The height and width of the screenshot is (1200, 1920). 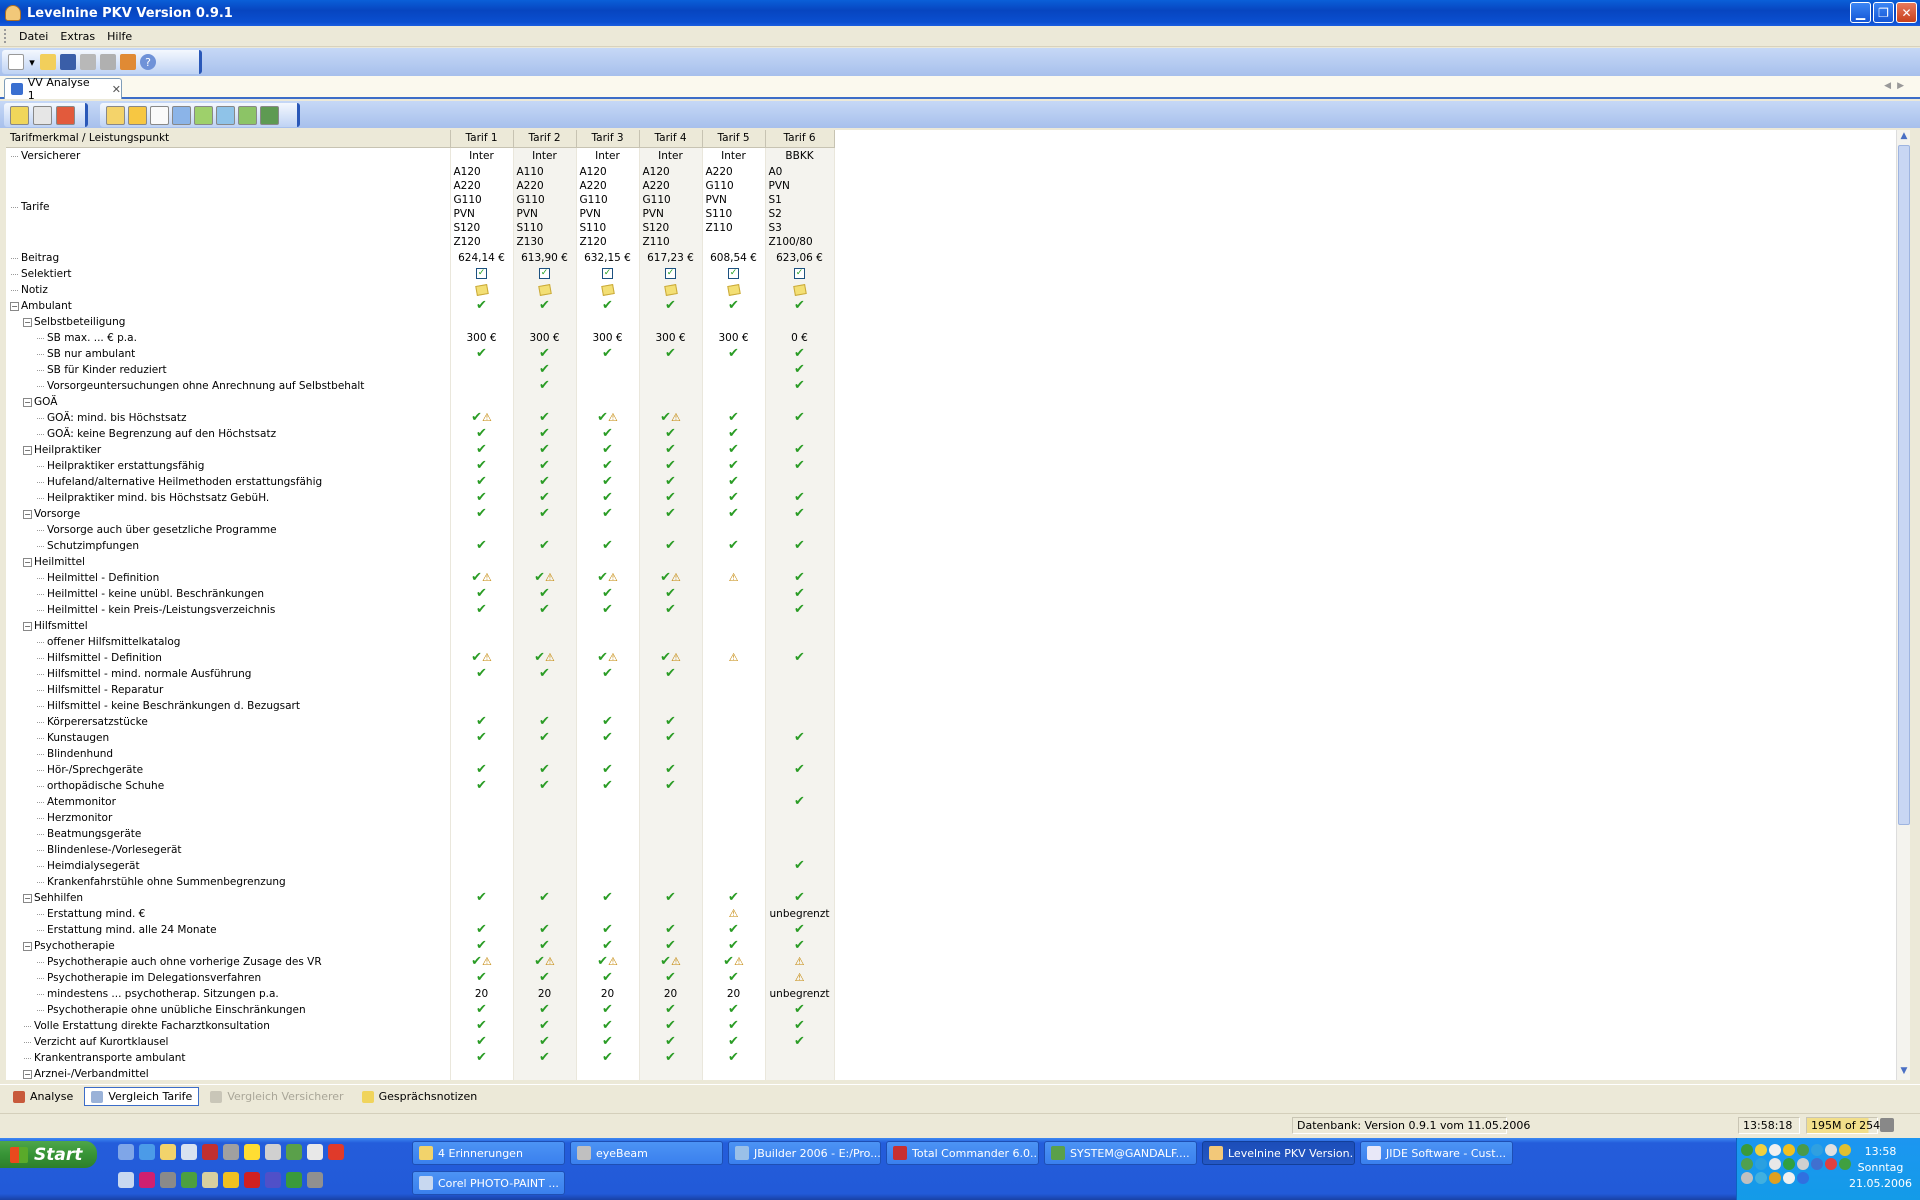 I want to click on value-cell: BBKK, so click(x=800, y=155).